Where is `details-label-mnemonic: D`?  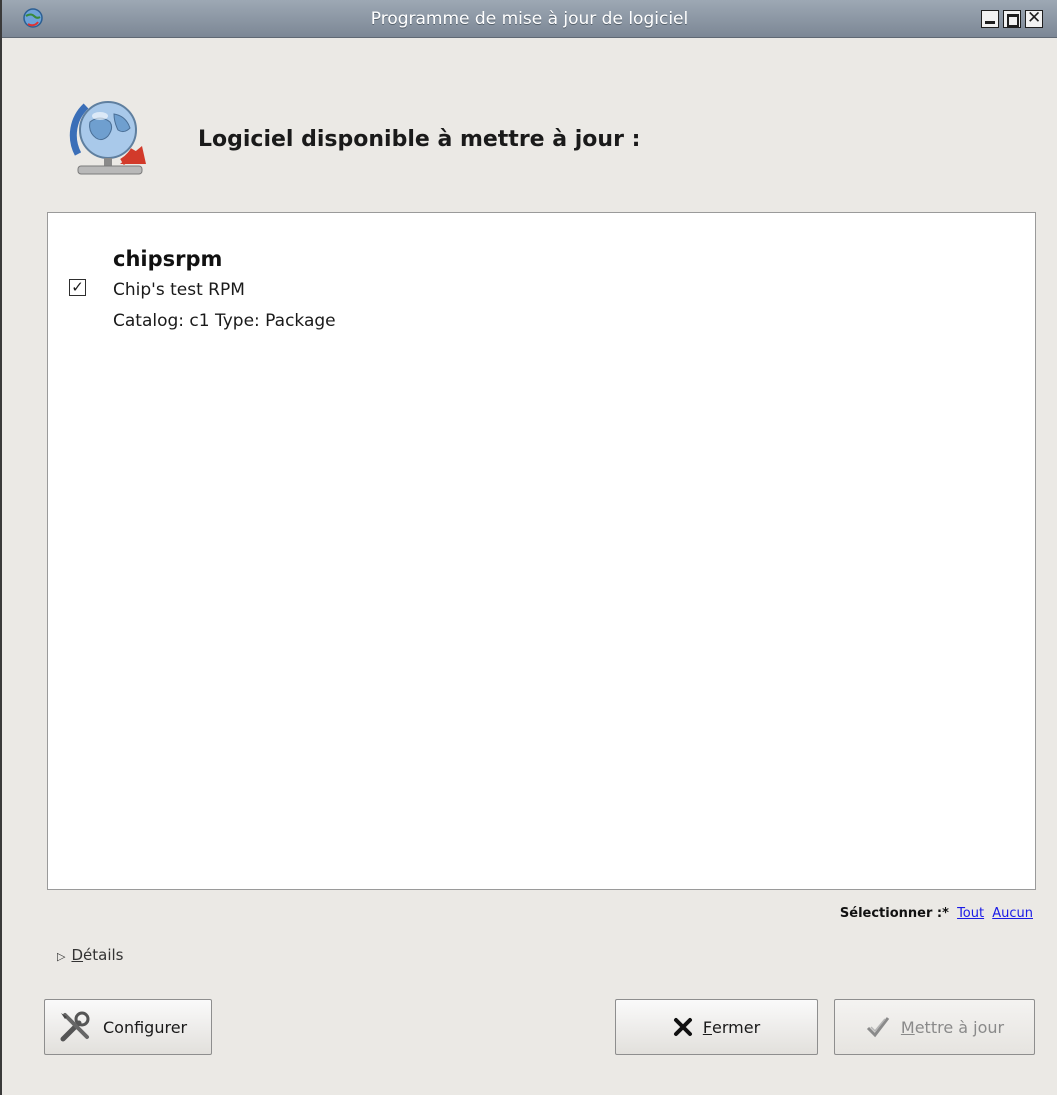
details-label-mnemonic: D is located at coordinates (77, 955).